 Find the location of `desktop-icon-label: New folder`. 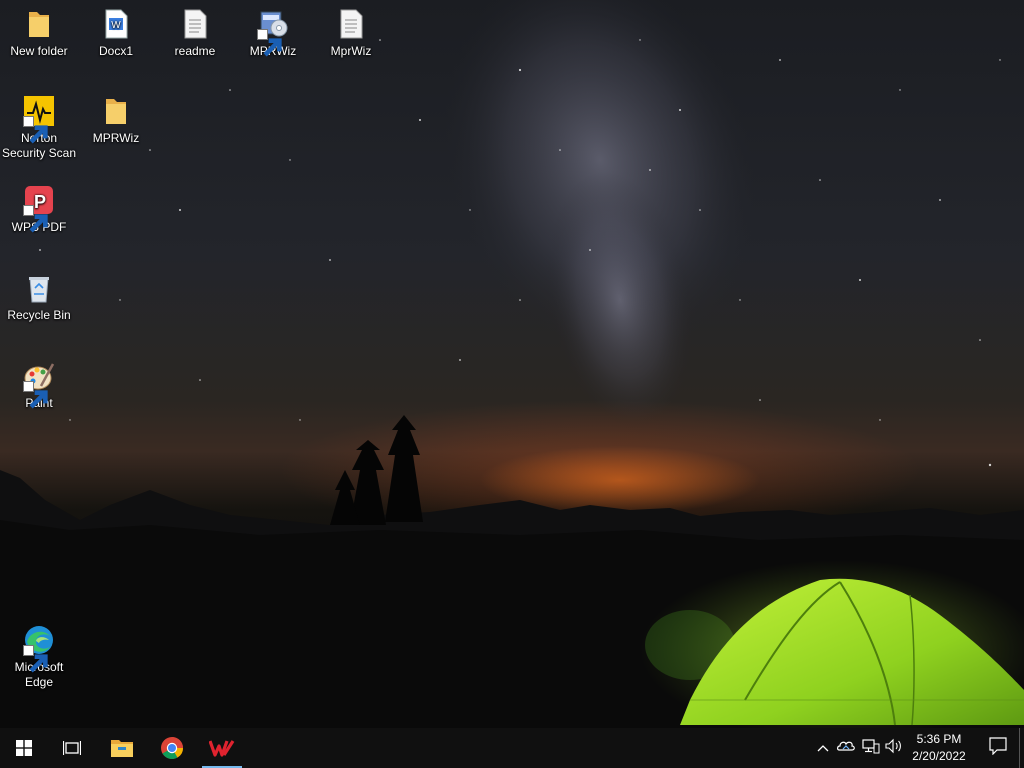

desktop-icon-label: New folder is located at coordinates (39, 51).